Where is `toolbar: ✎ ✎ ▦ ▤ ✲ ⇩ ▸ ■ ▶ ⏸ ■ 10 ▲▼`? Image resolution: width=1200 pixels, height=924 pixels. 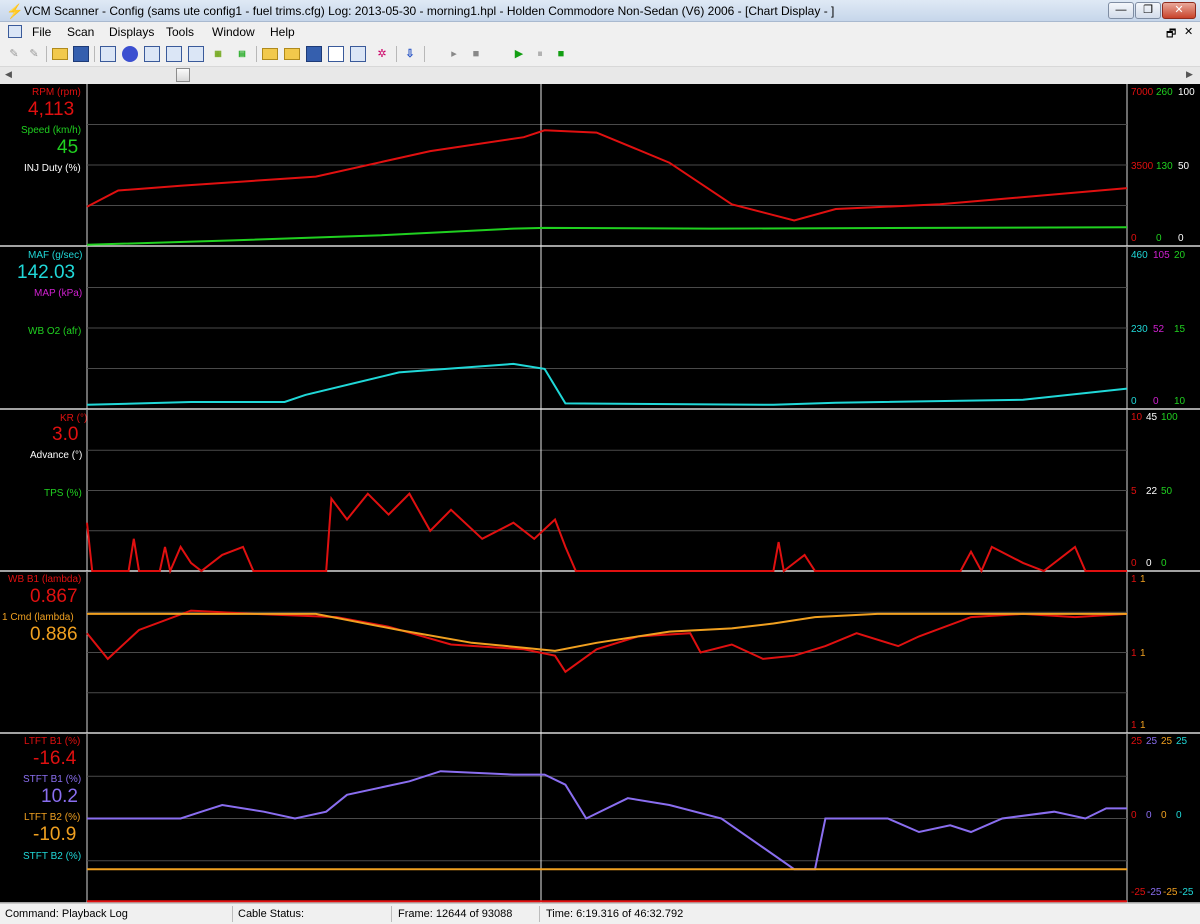
toolbar: ✎ ✎ ▦ ▤ ✲ ⇩ ▸ ■ ▶ ⏸ ■ 10 ▲▼ is located at coordinates (600, 73).